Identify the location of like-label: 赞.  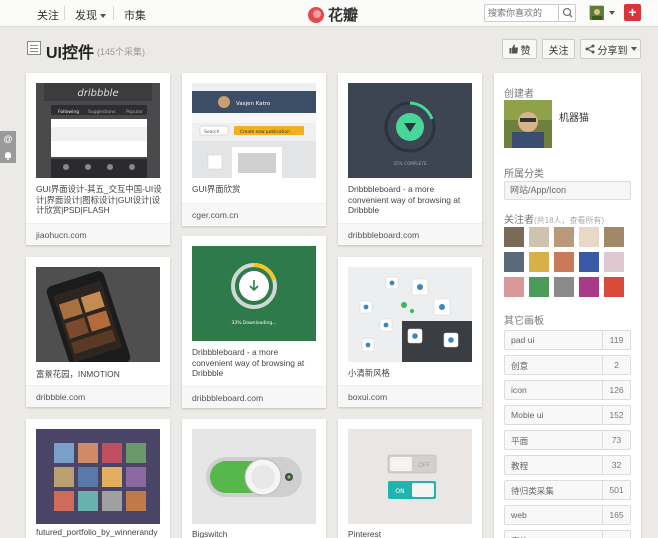
(525, 51).